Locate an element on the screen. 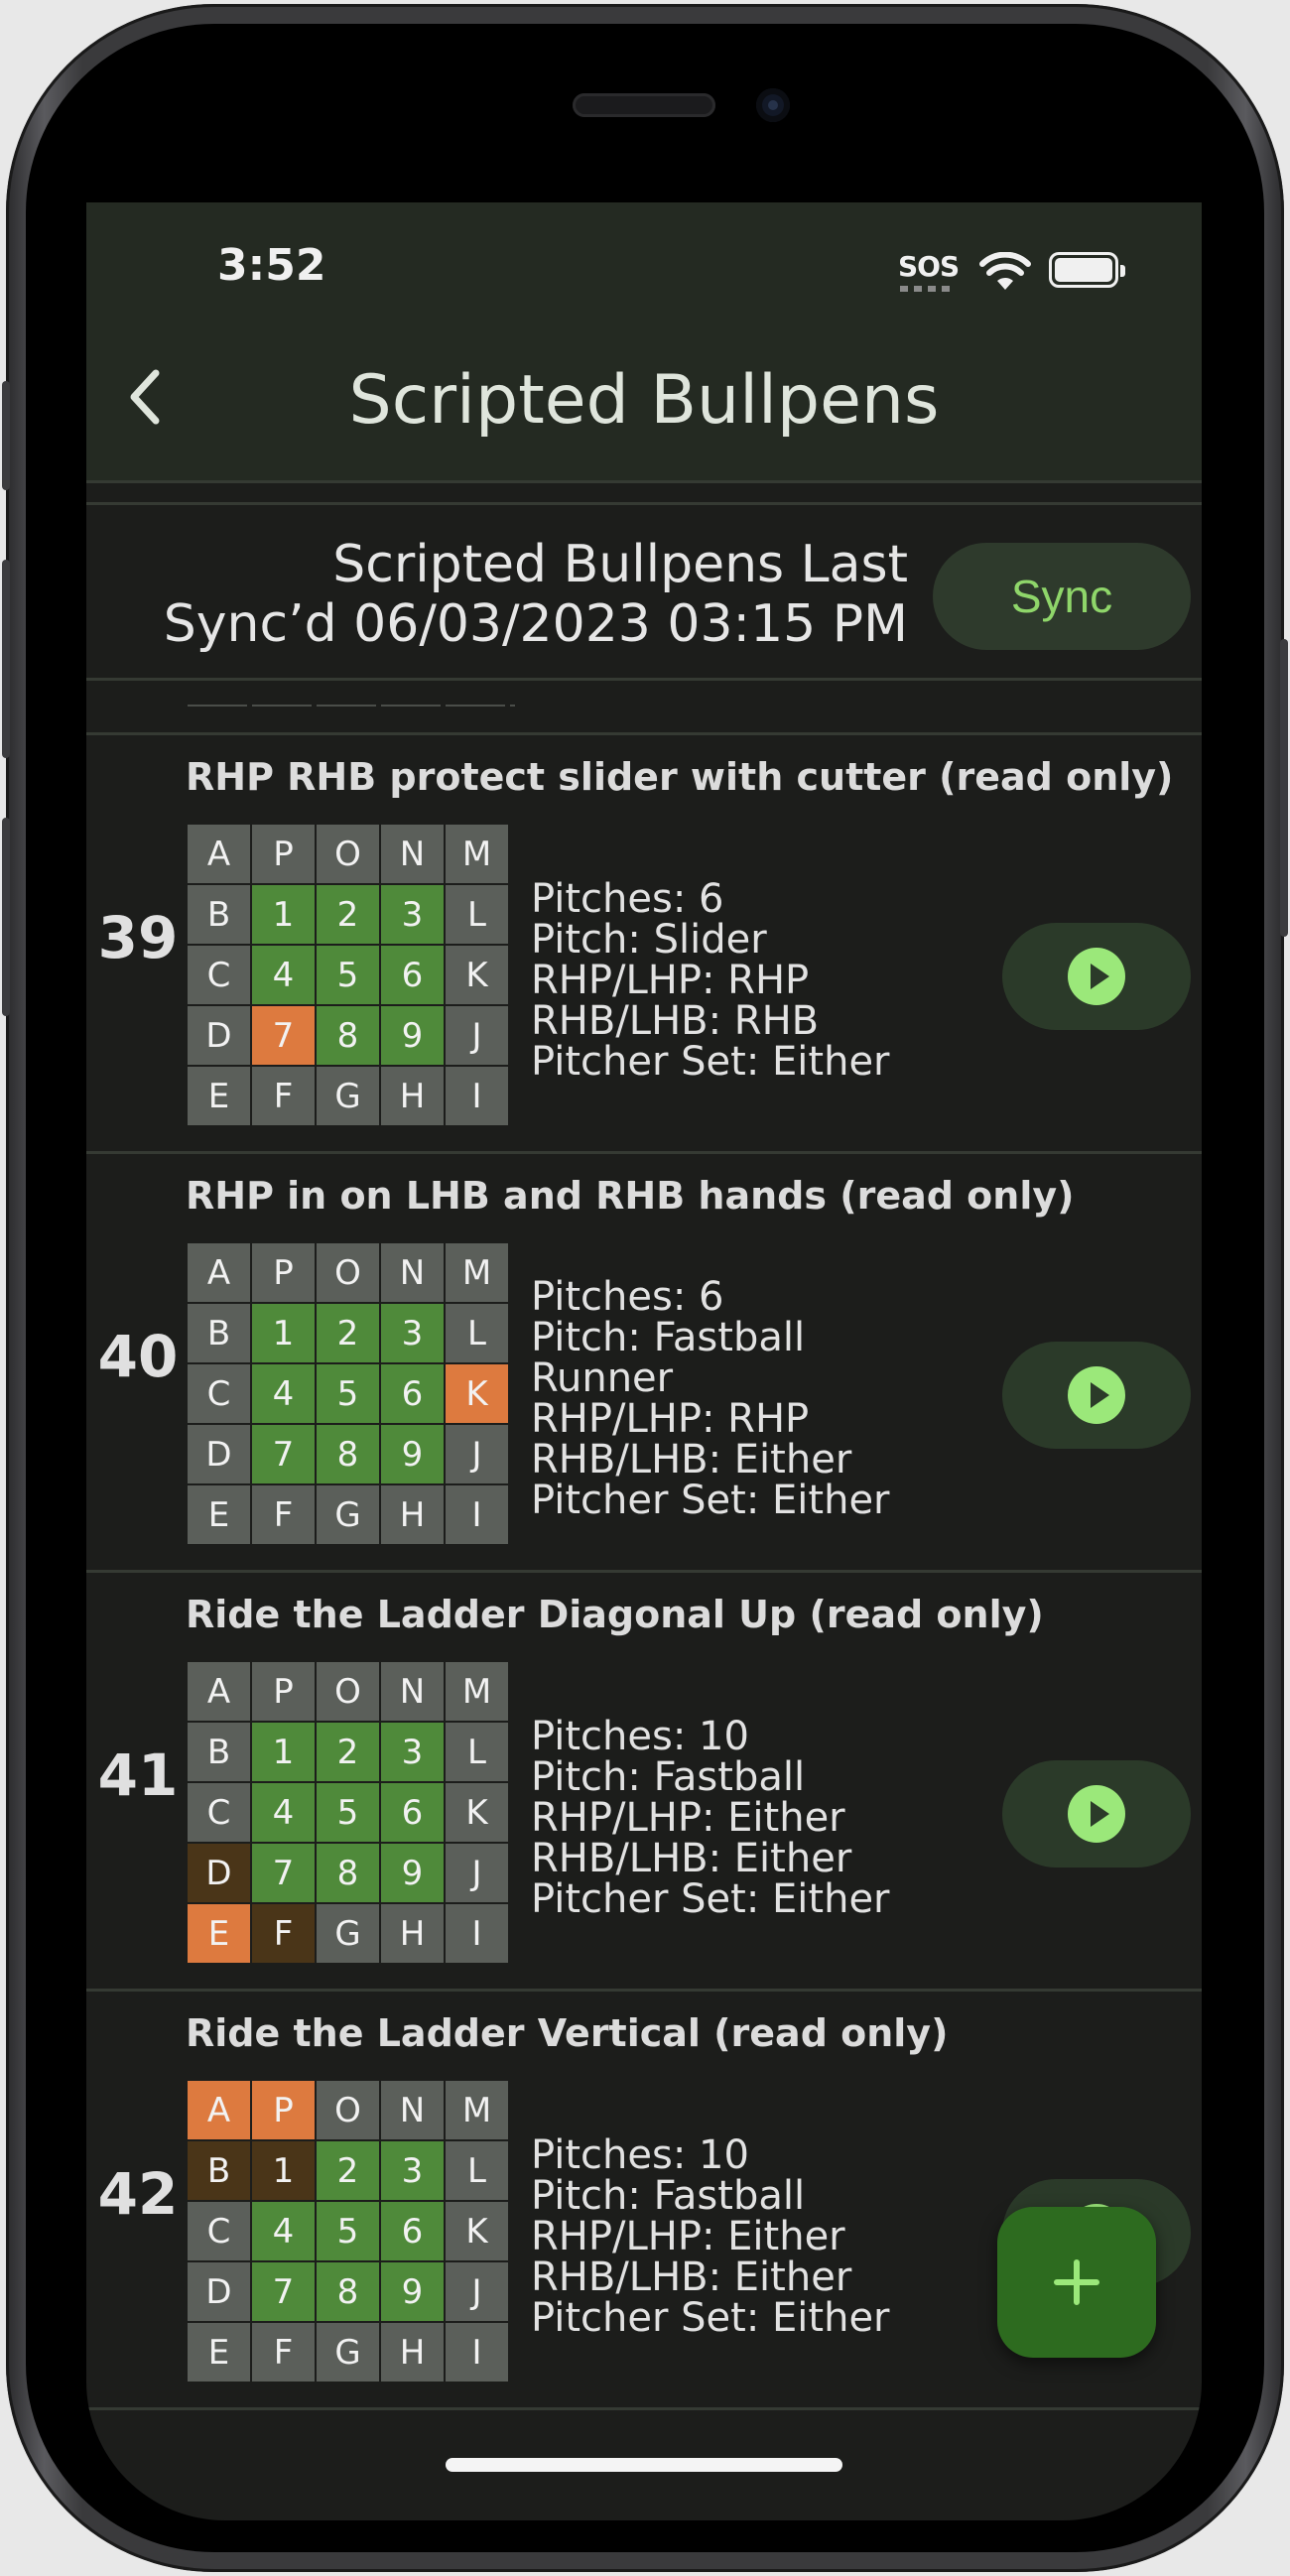 Image resolution: width=1290 pixels, height=2576 pixels. zone-cell: H is located at coordinates (412, 1934).